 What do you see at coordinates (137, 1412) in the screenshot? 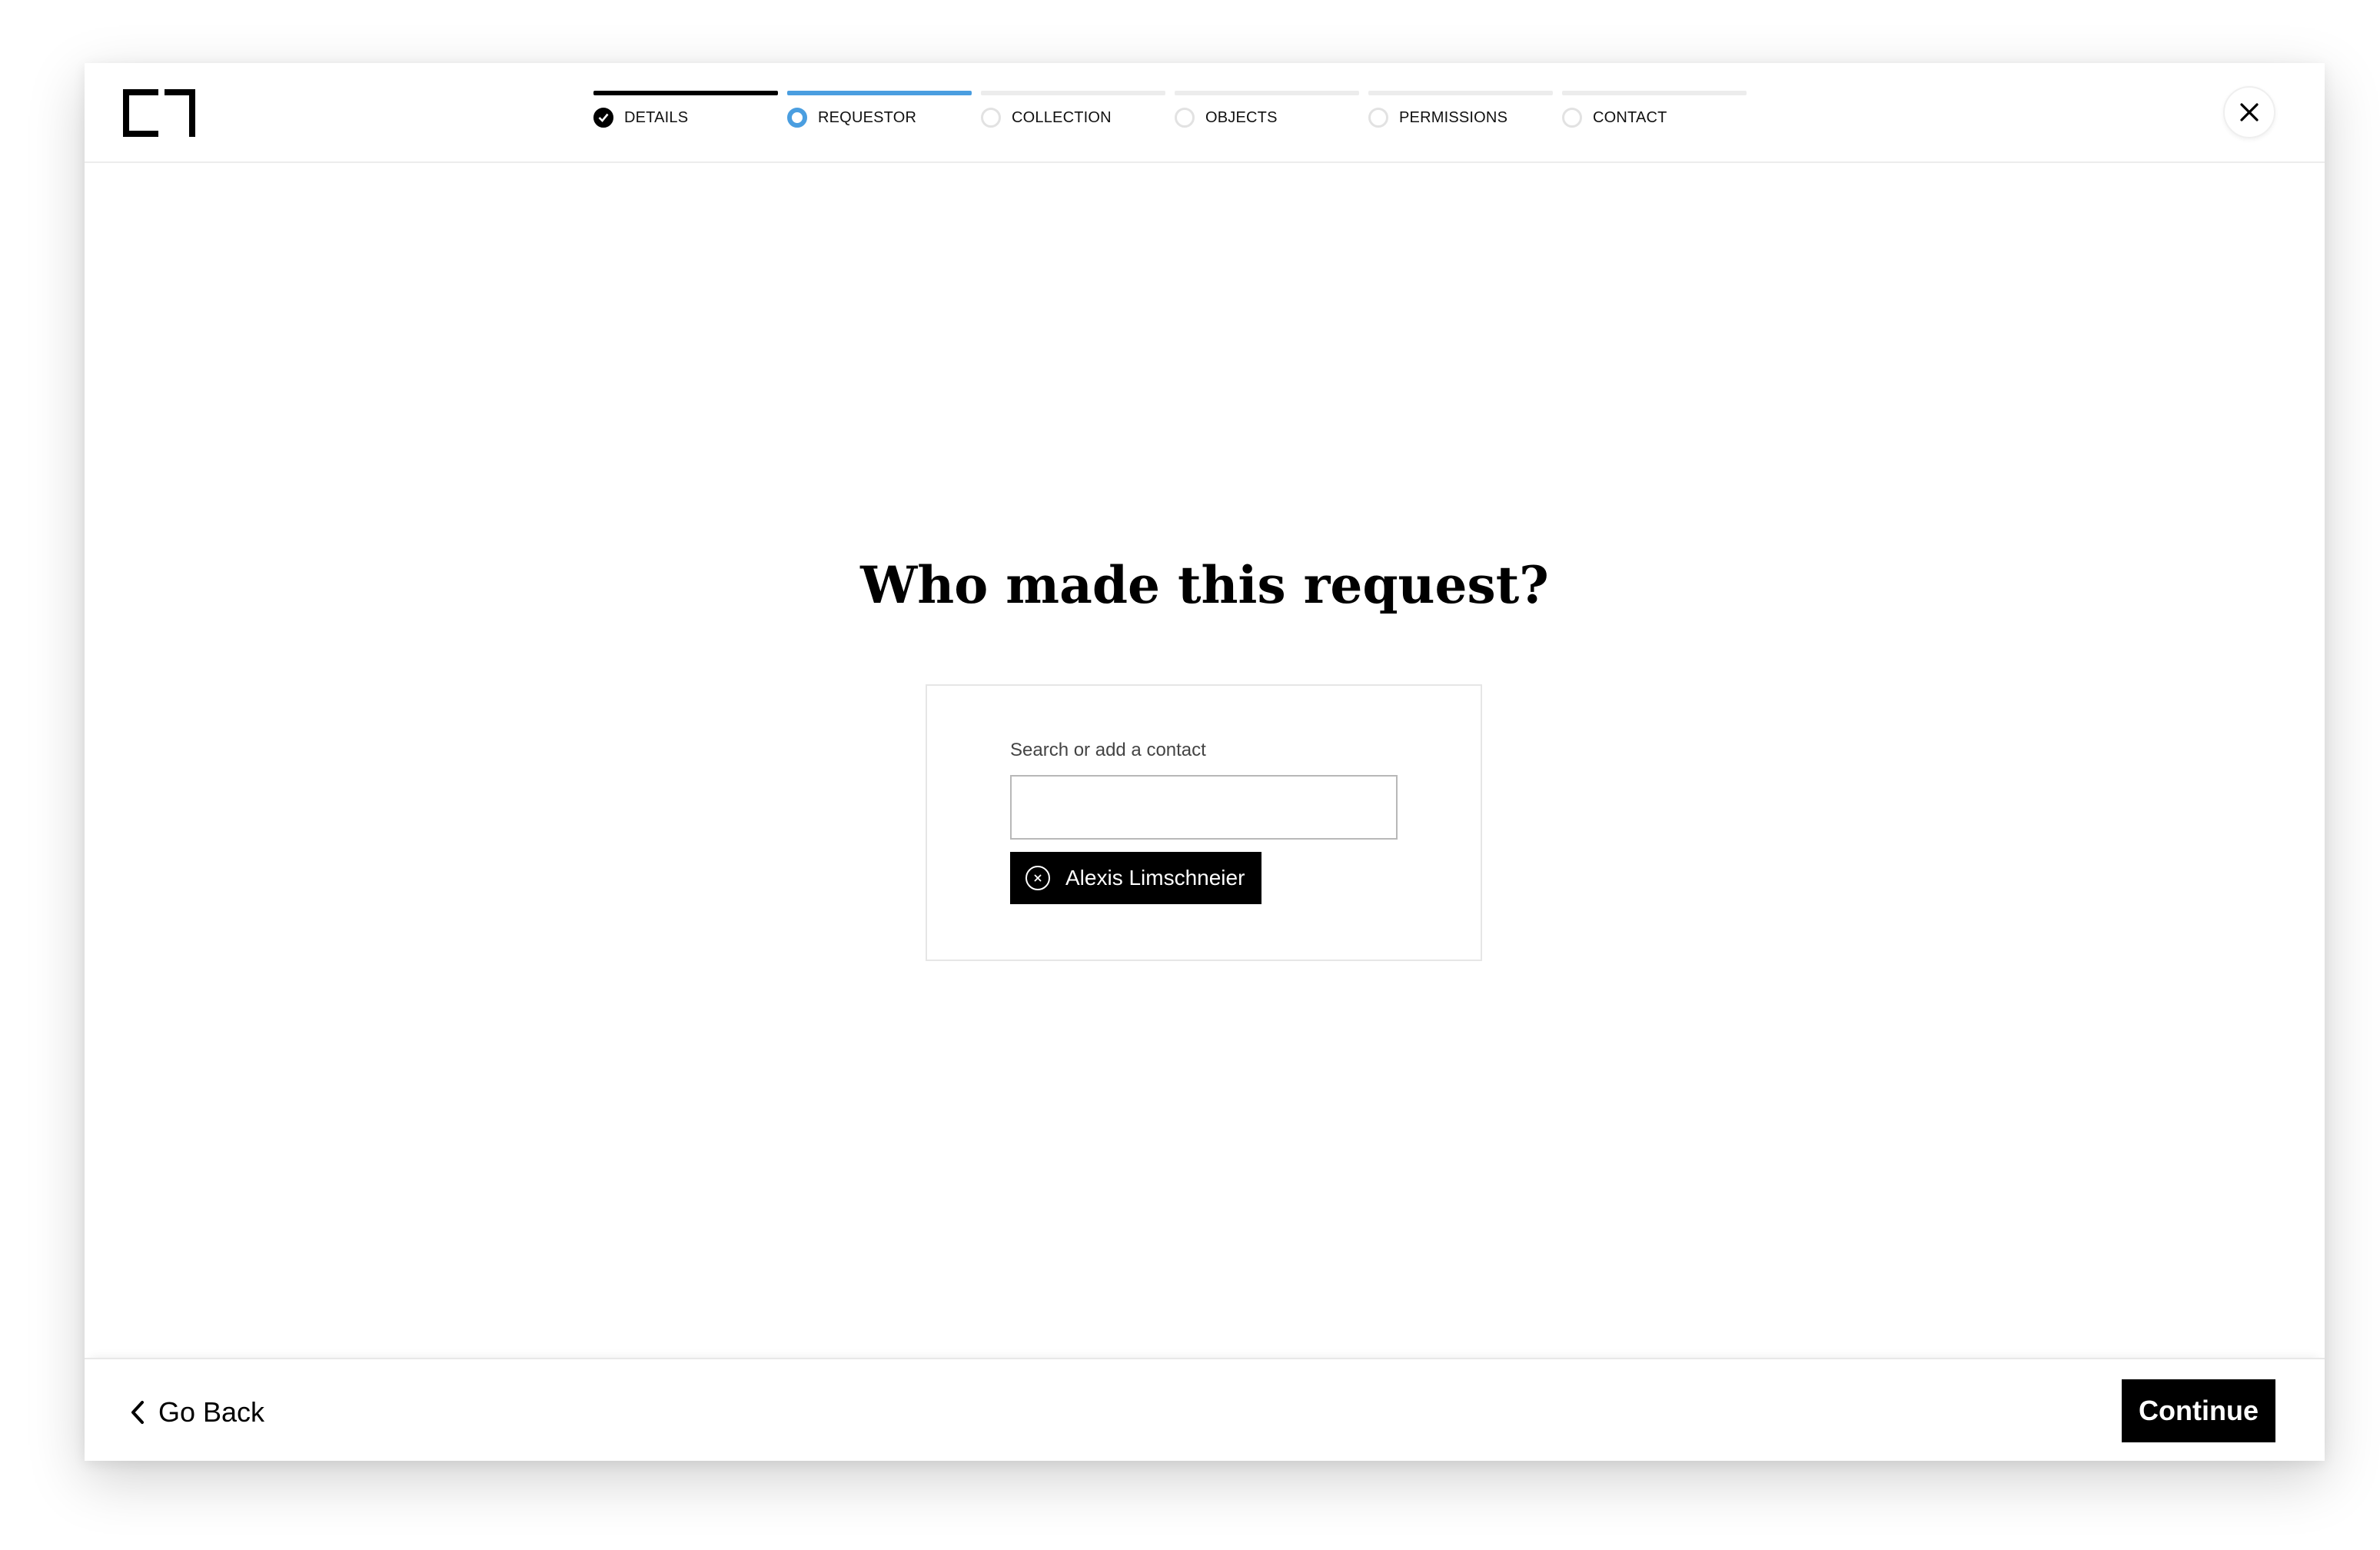
I see `chevron-left-icon` at bounding box center [137, 1412].